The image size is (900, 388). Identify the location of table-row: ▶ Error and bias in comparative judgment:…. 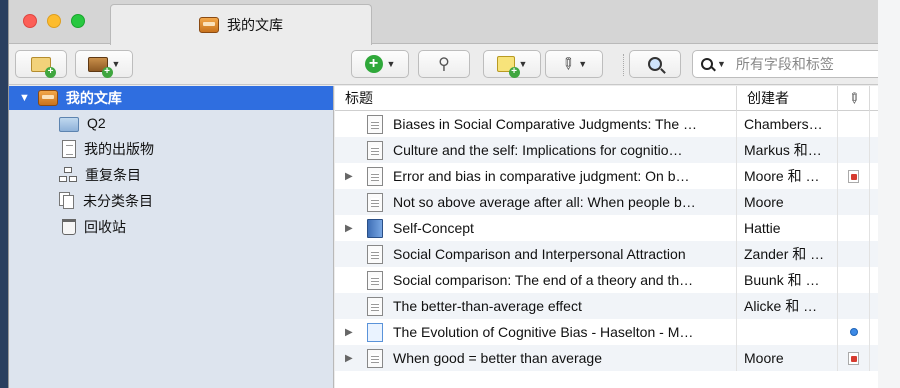
(606, 176).